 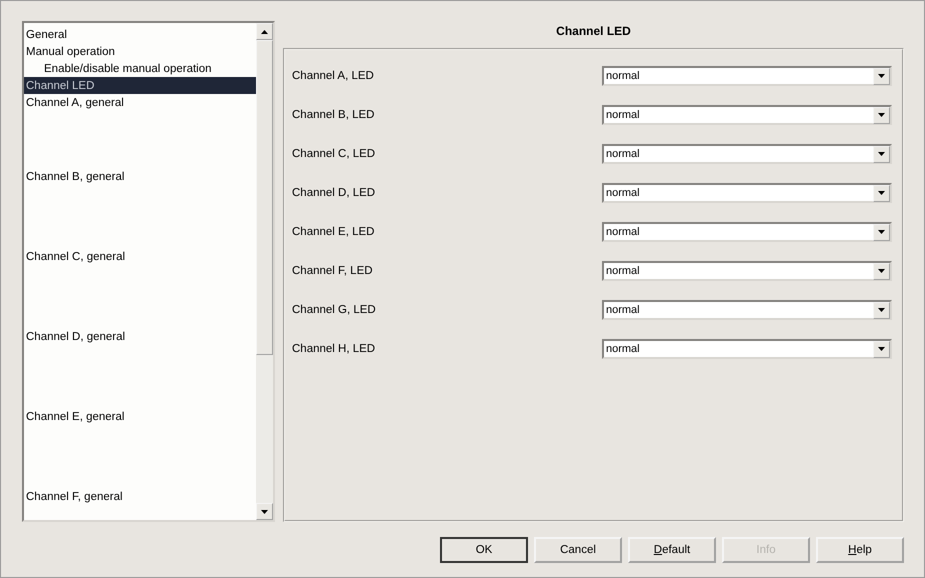 I want to click on tree-item: Channel D, general, so click(x=140, y=311).